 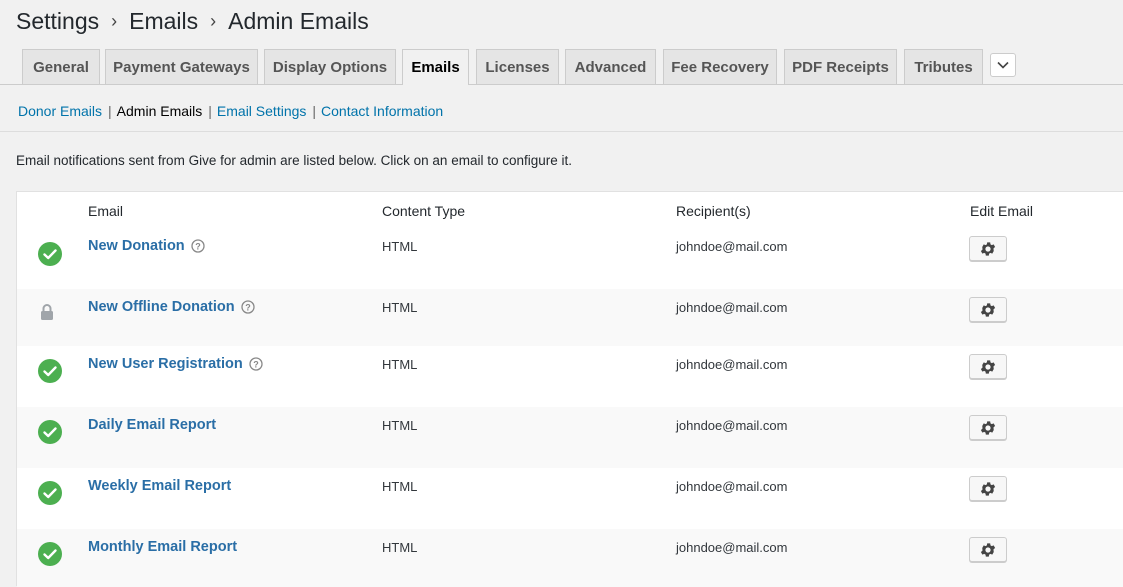 What do you see at coordinates (47, 312) in the screenshot?
I see `lock-icon` at bounding box center [47, 312].